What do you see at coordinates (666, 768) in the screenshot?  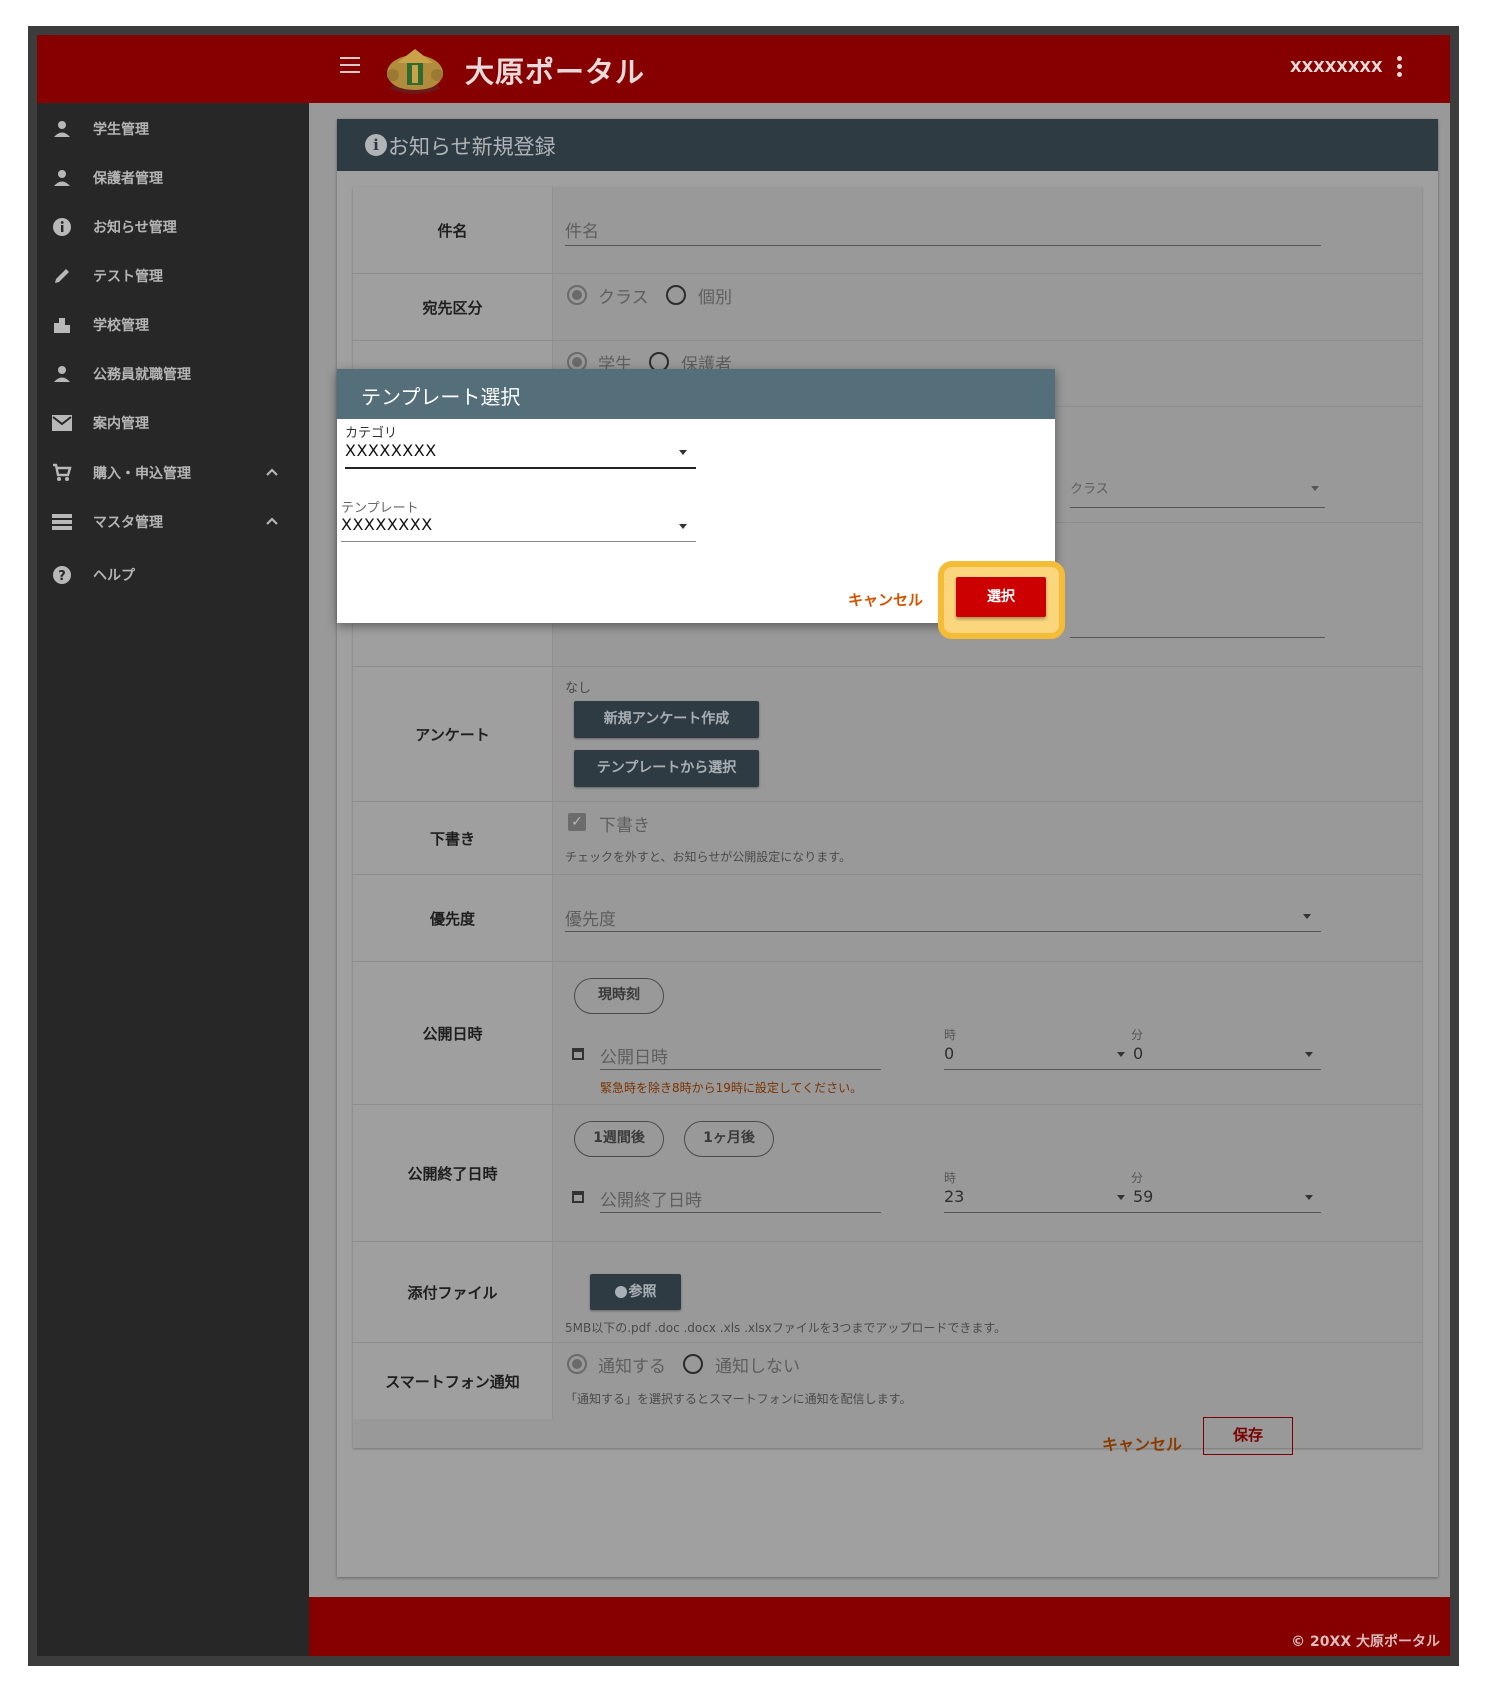 I see `survey-from-template-button: テンプレートから選択` at bounding box center [666, 768].